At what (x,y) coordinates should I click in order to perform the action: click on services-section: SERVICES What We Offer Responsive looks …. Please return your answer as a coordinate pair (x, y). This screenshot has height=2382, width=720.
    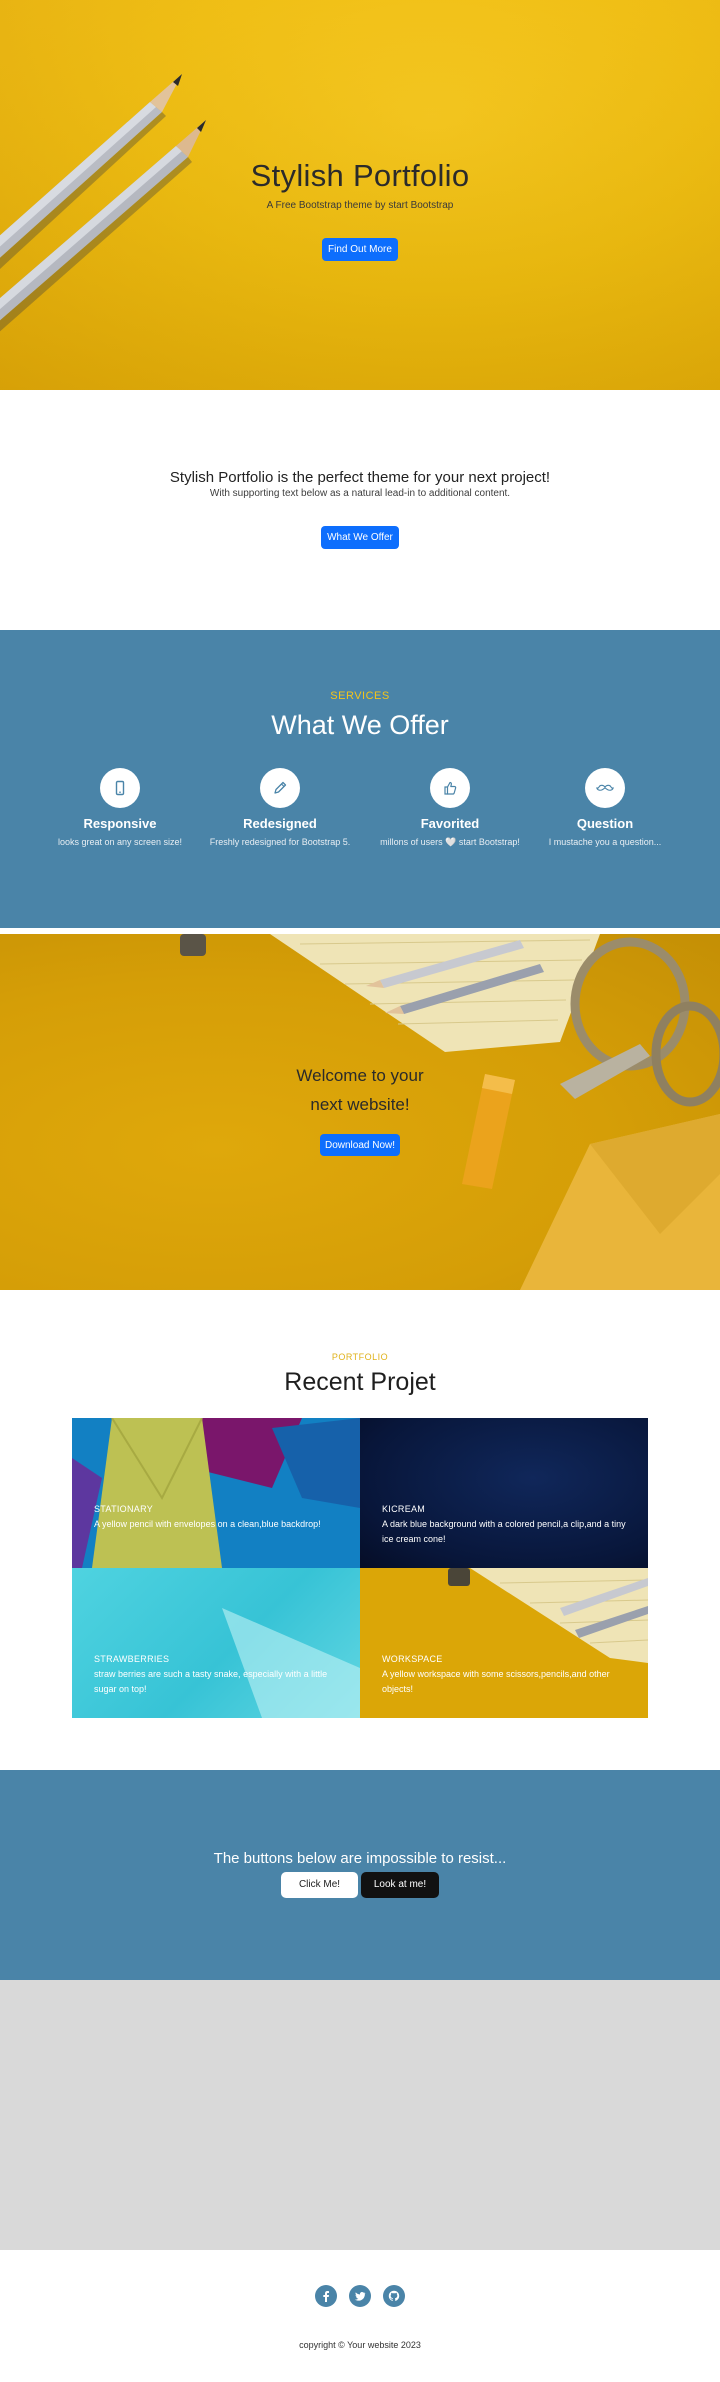
    Looking at the image, I should click on (360, 779).